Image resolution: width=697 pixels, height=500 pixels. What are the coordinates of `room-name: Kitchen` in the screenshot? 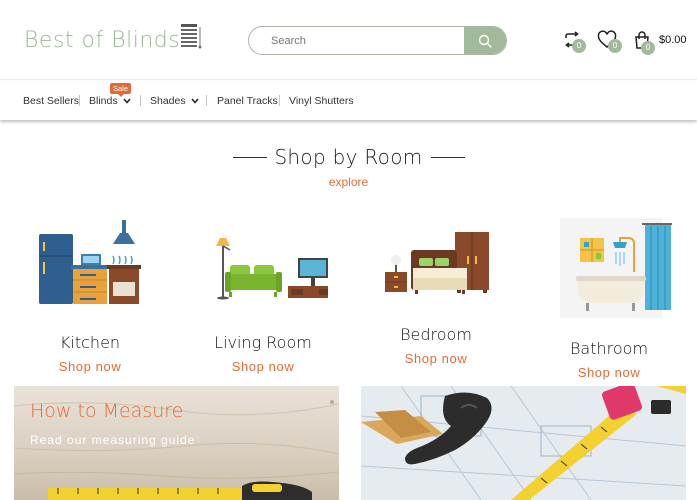 It's located at (90, 342).